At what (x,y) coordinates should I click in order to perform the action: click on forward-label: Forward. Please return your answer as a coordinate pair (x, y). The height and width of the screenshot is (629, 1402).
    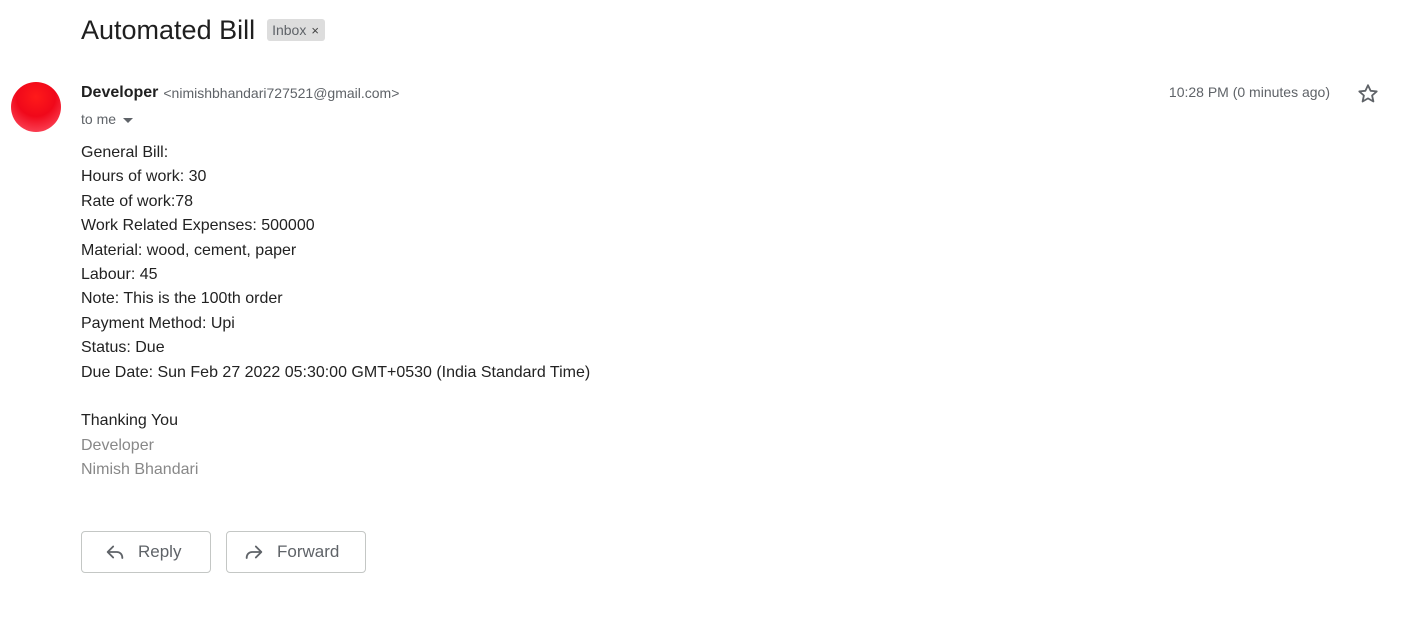
    Looking at the image, I should click on (308, 551).